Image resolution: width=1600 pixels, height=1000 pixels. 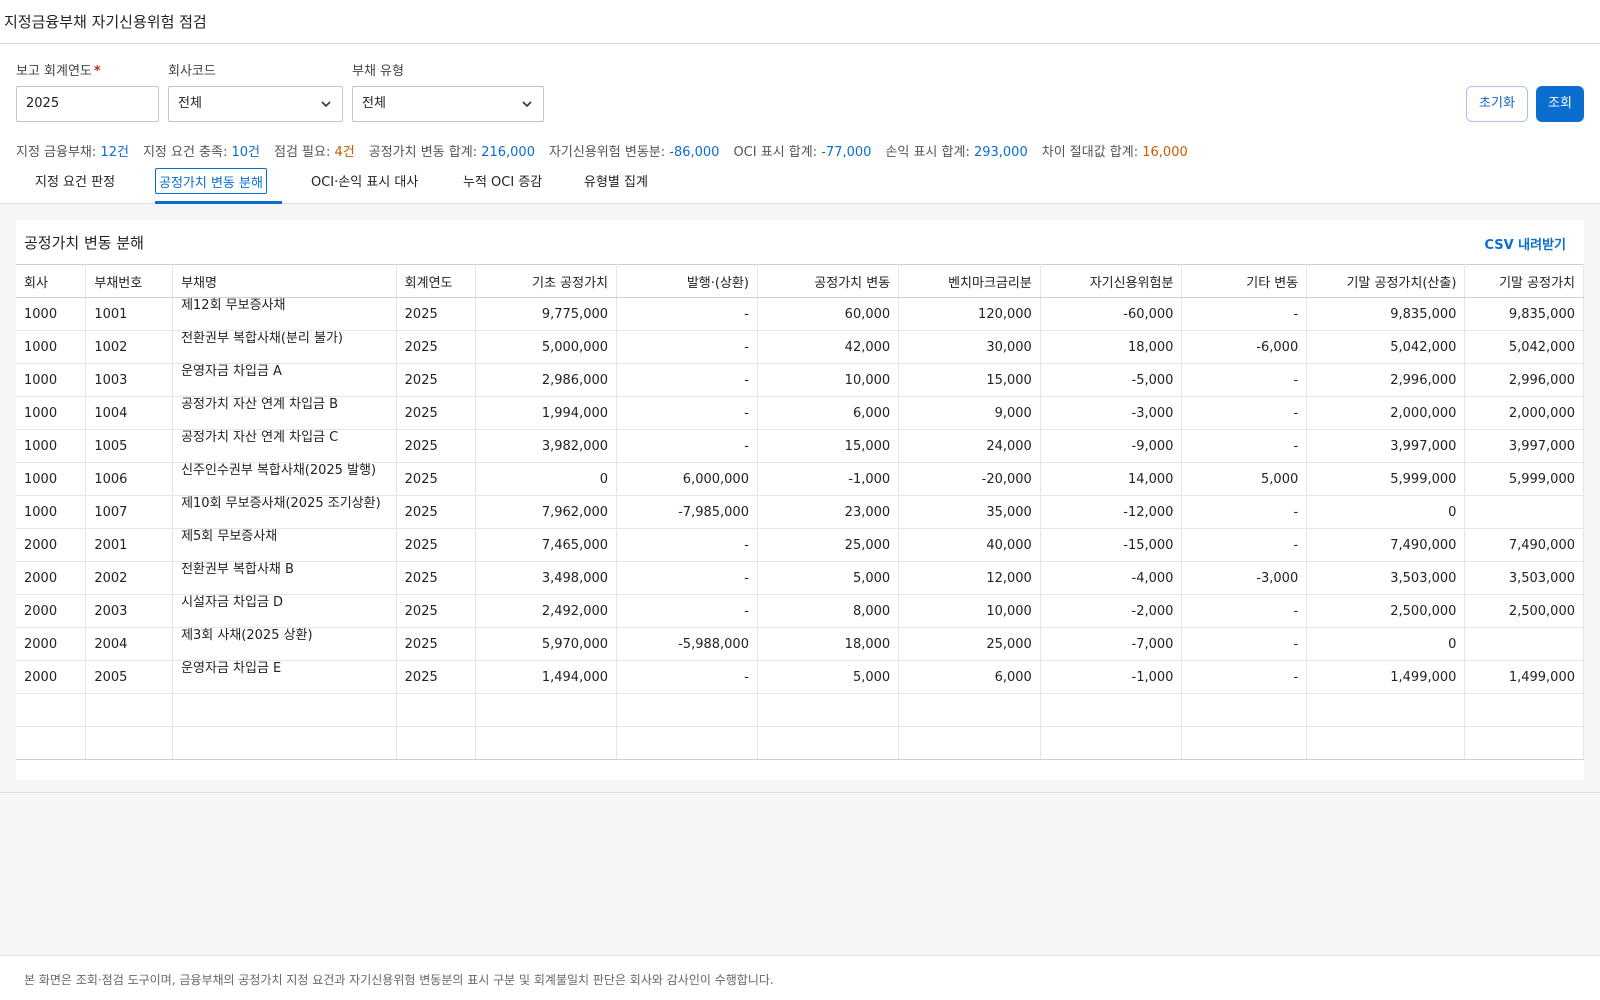 What do you see at coordinates (1386, 413) in the screenshot?
I see `table-cell: 2,000,000` at bounding box center [1386, 413].